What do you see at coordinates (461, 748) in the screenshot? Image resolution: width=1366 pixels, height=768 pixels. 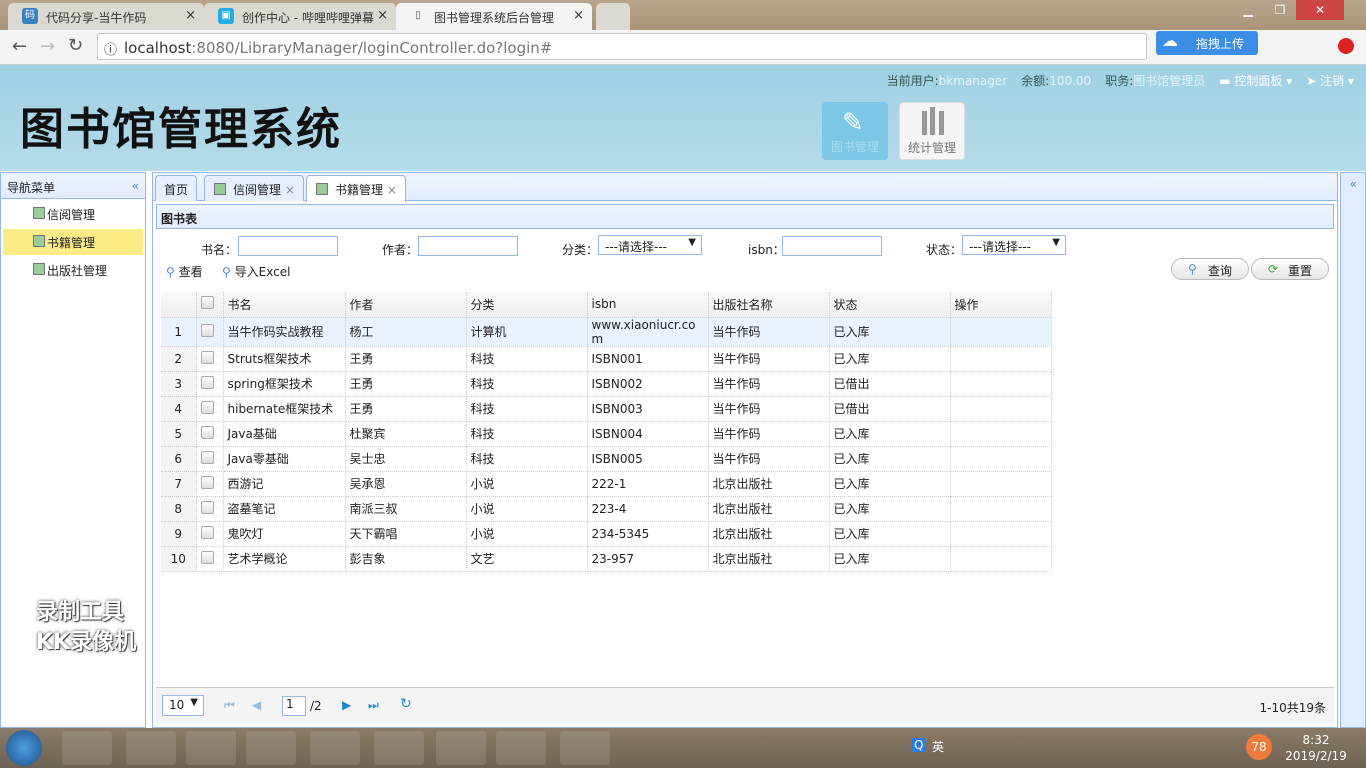 I see `baidu-cloud-taskbar-icon` at bounding box center [461, 748].